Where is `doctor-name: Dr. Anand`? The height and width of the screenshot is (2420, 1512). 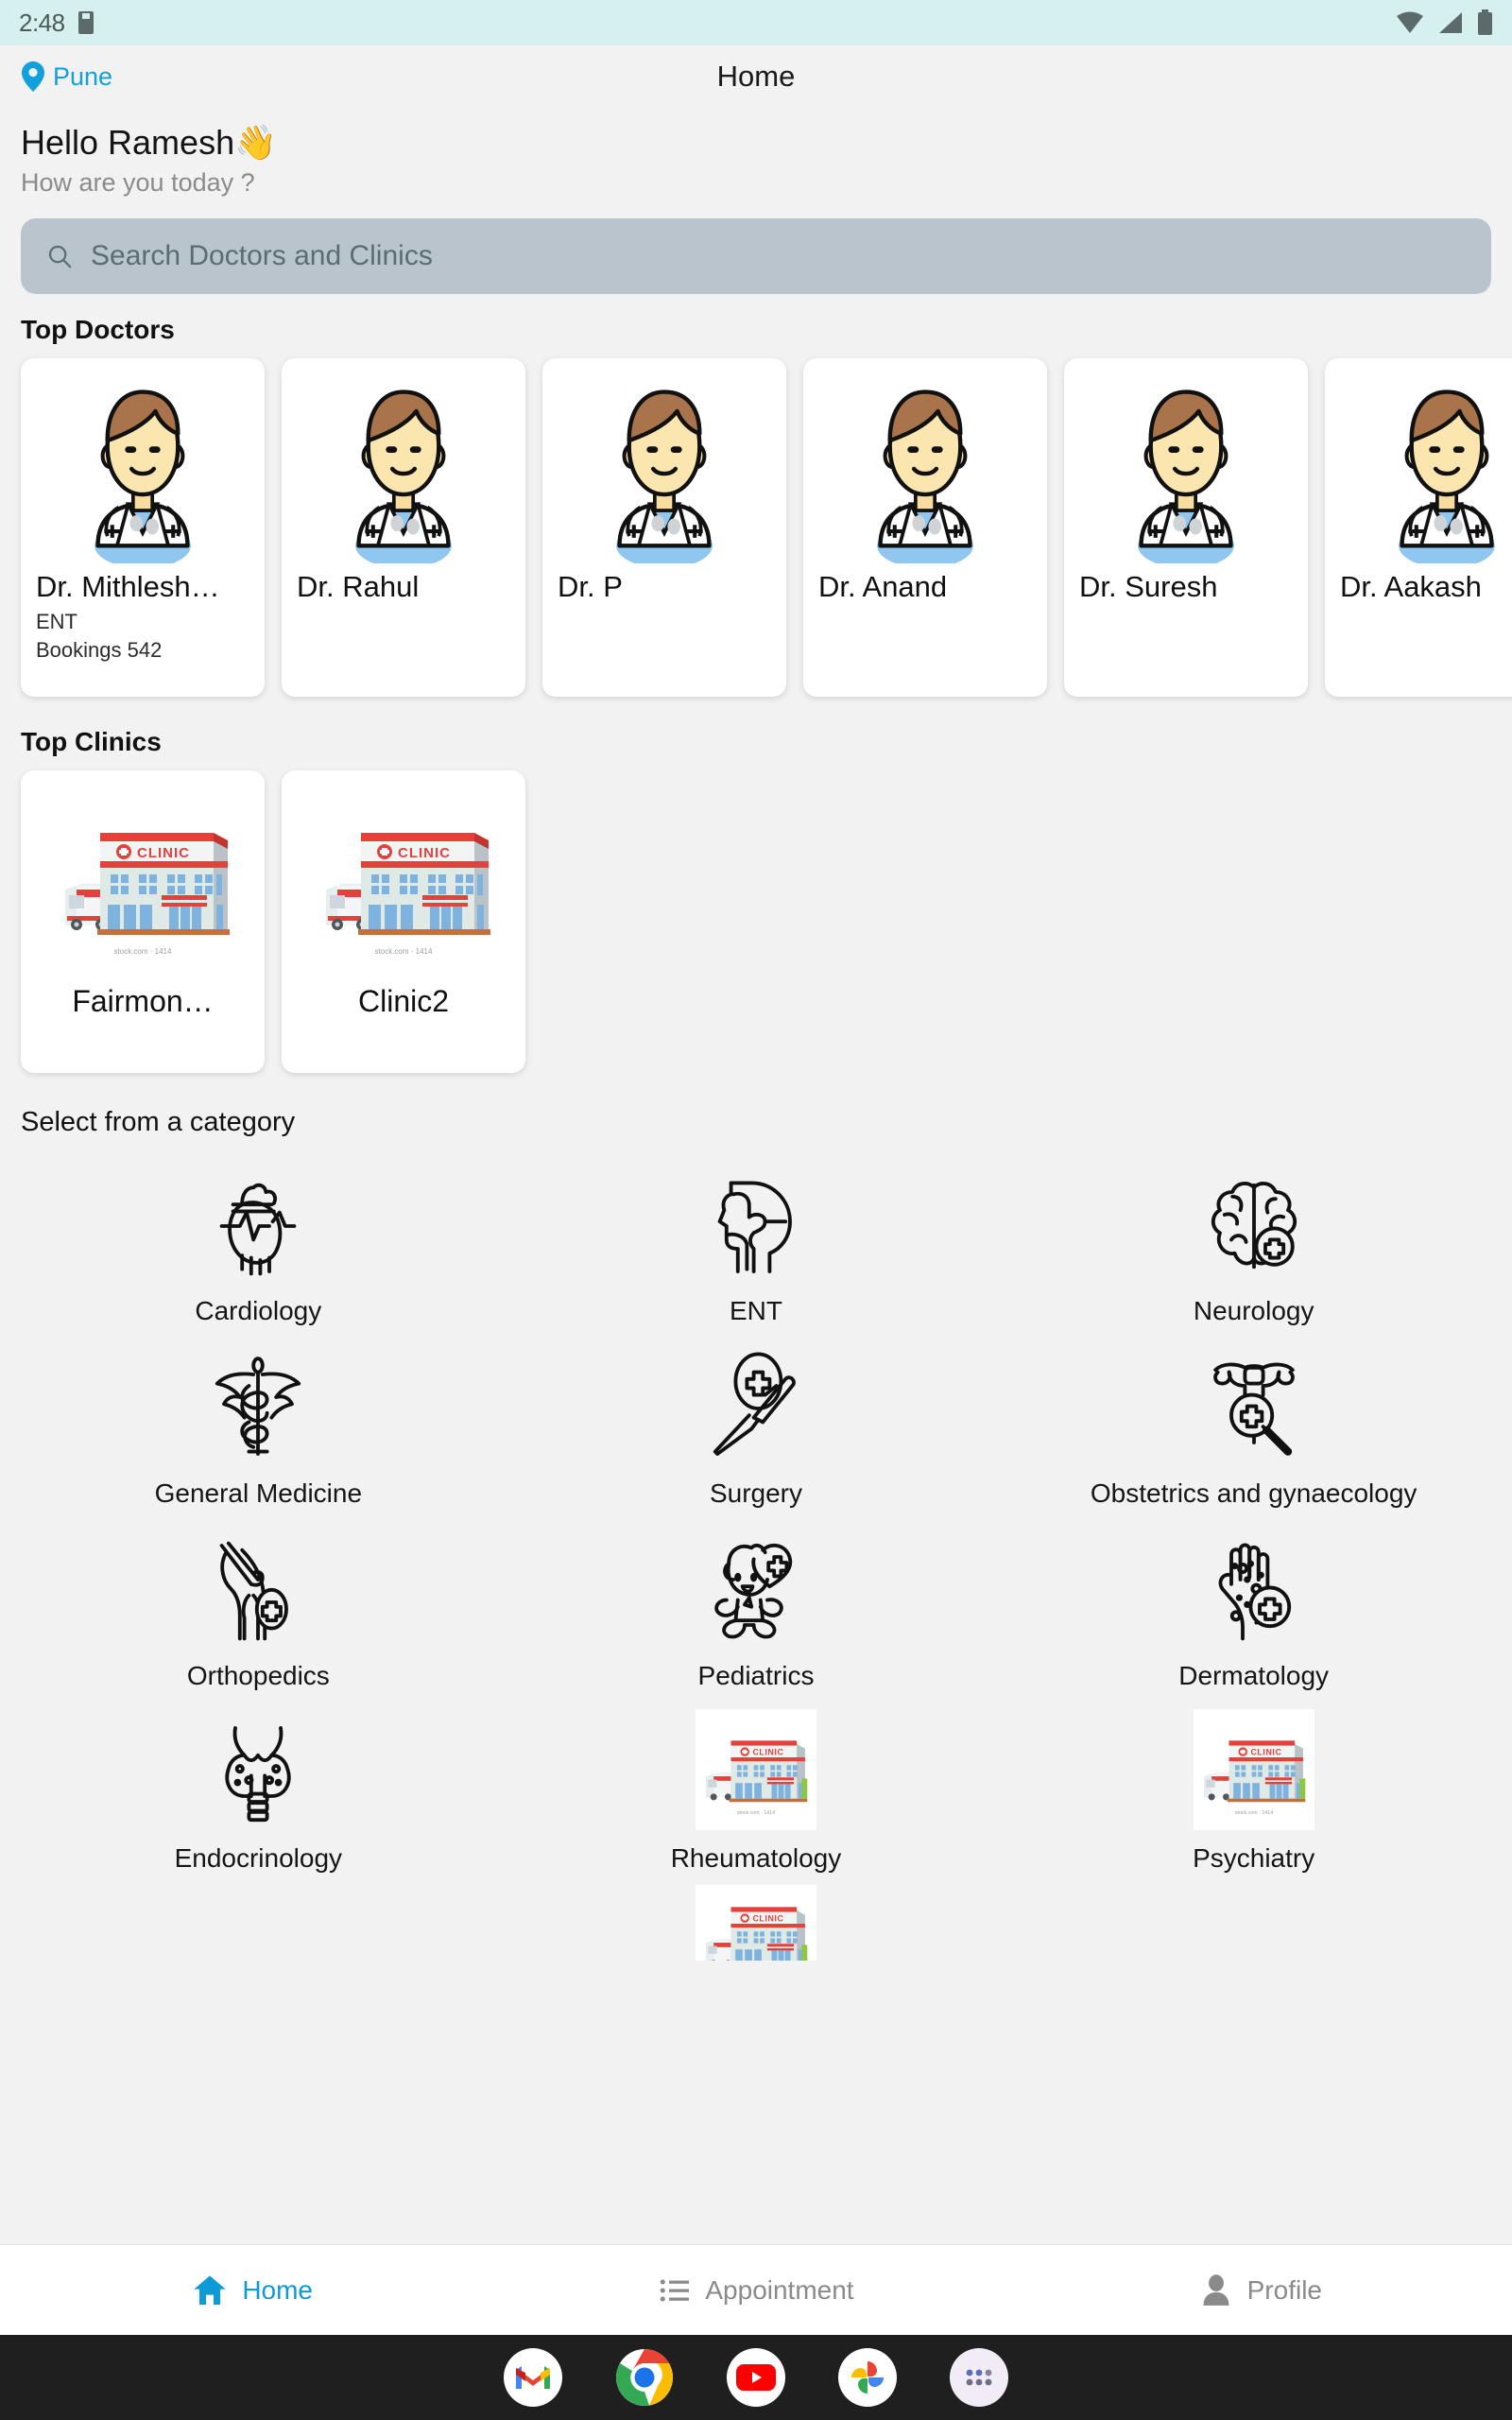 doctor-name: Dr. Anand is located at coordinates (883, 586).